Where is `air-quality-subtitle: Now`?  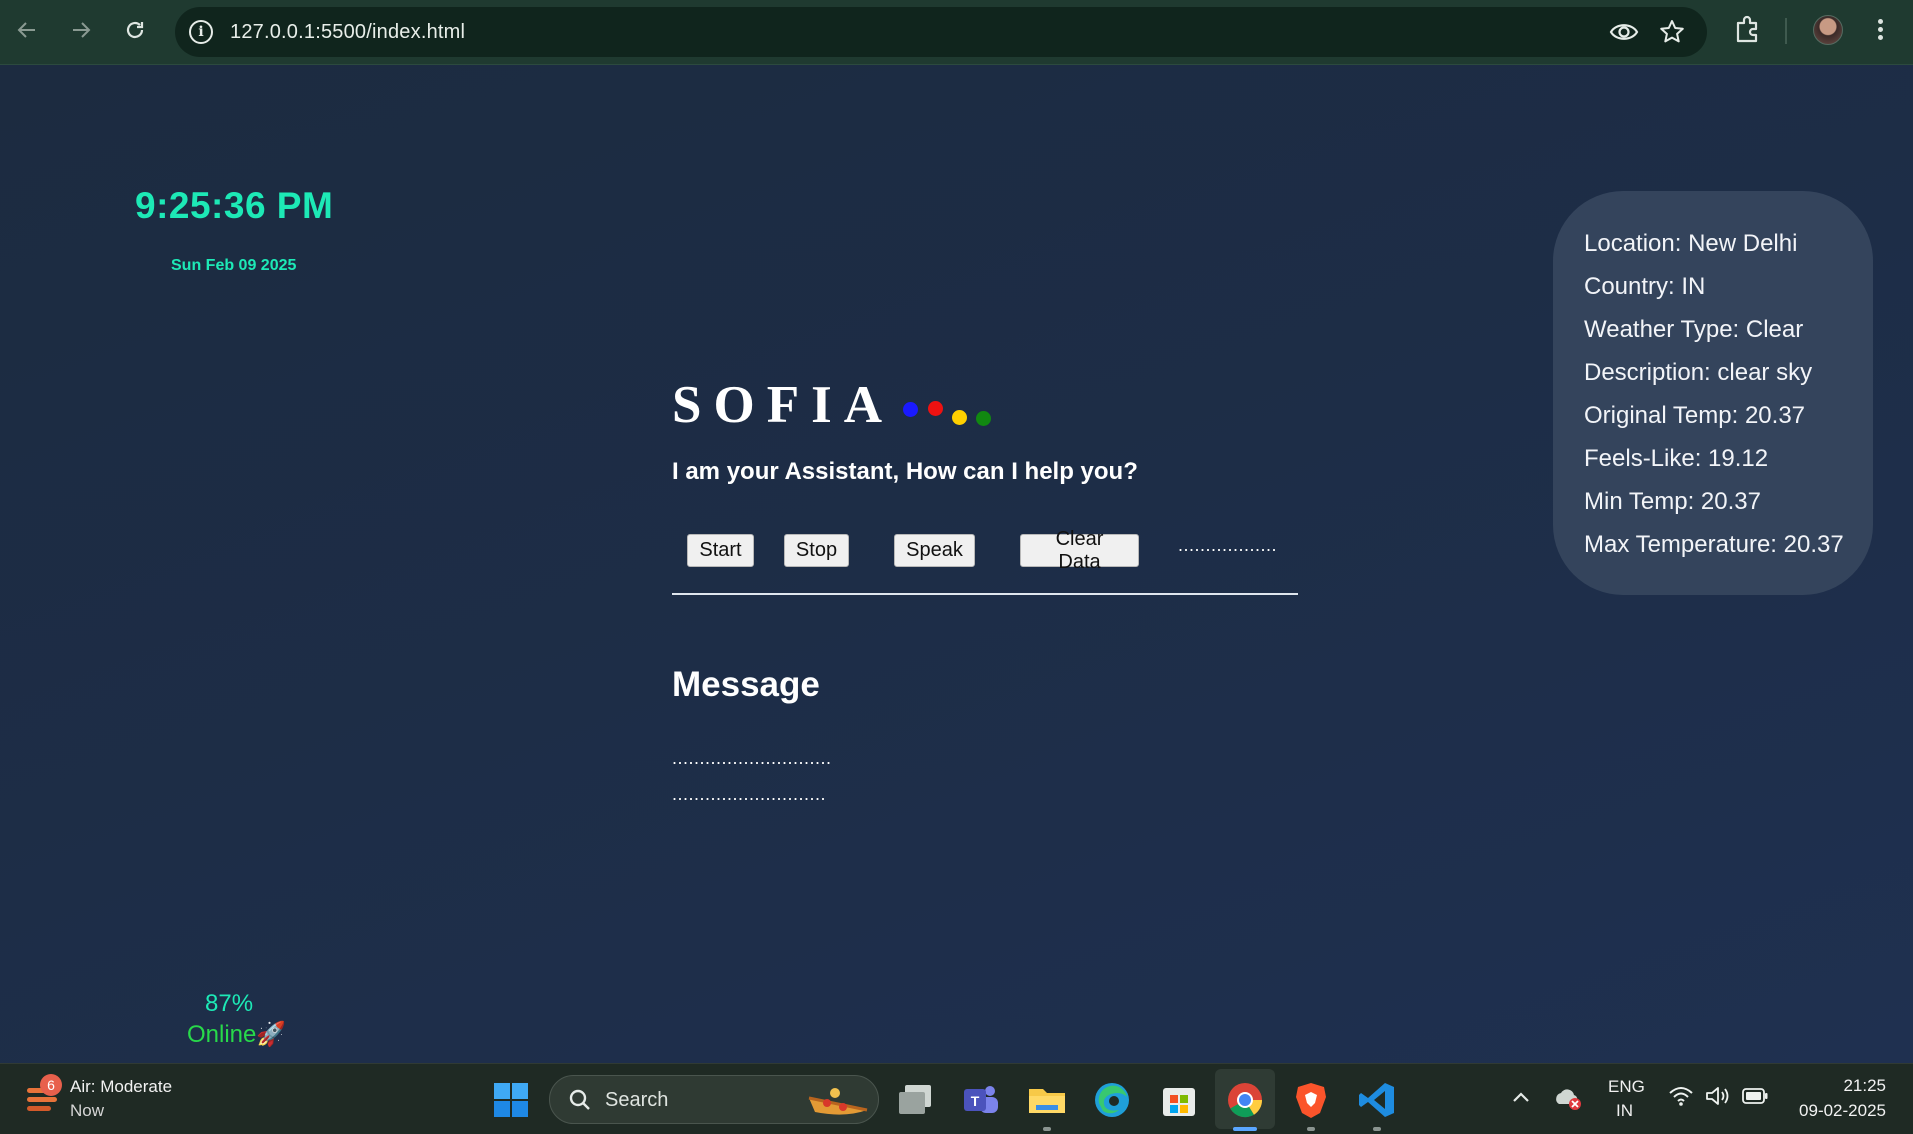
air-quality-subtitle: Now is located at coordinates (87, 1111).